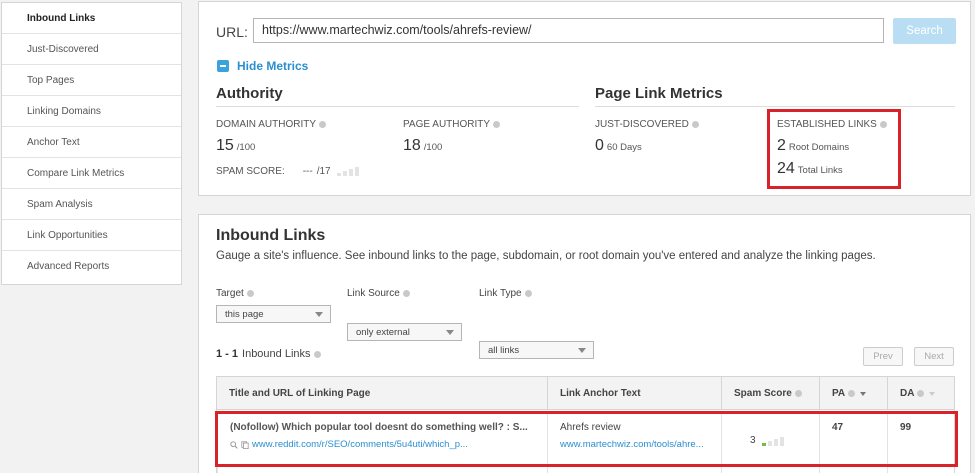 This screenshot has width=975, height=473. What do you see at coordinates (907, 393) in the screenshot?
I see `col-header-da-text: DA` at bounding box center [907, 393].